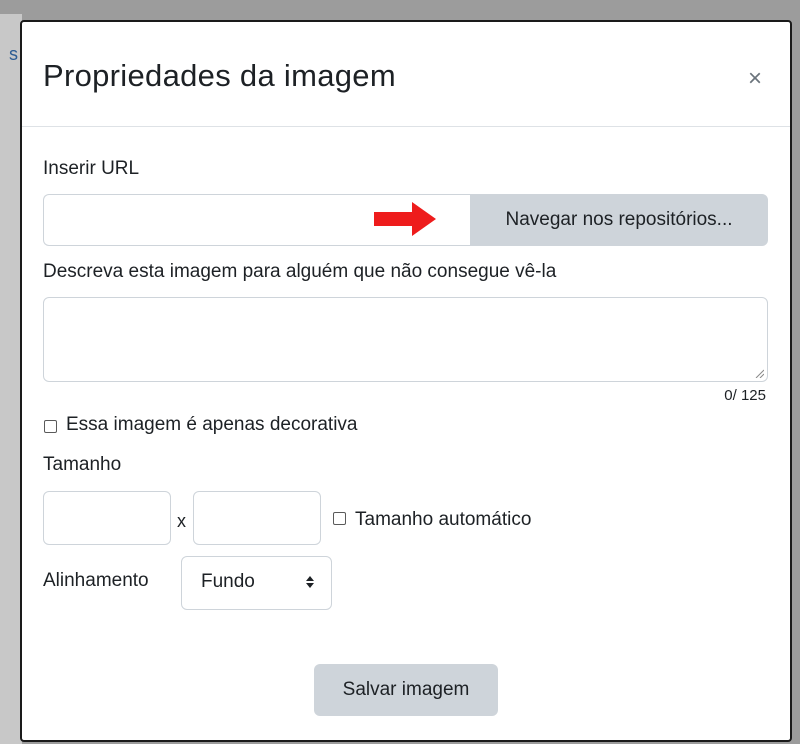 This screenshot has width=800, height=744. I want to click on alignment-label: Alinhamento, so click(96, 580).